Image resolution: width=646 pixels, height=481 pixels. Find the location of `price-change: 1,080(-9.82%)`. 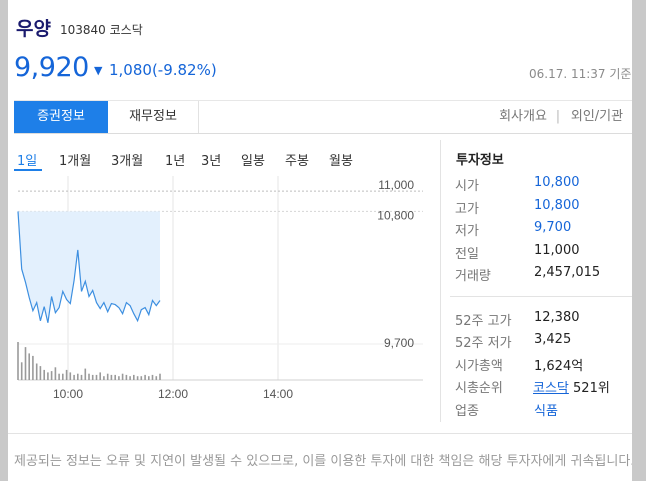

price-change: 1,080(-9.82%) is located at coordinates (163, 70).